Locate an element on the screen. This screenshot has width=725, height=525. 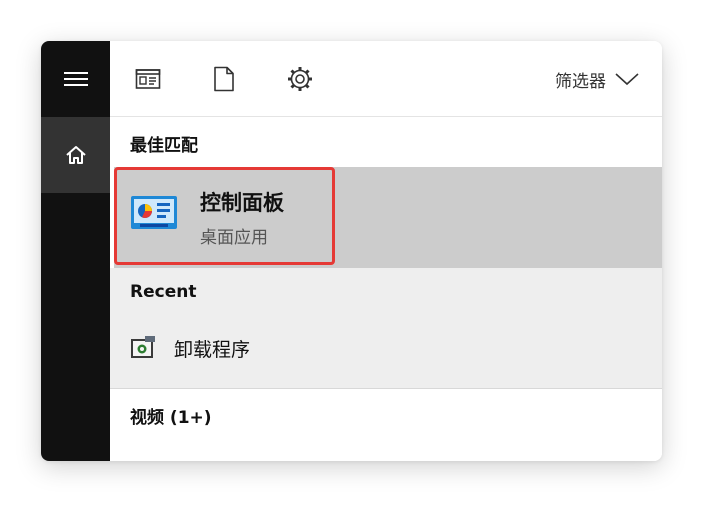
recent-item-label: 卸载程序 is located at coordinates (212, 350).